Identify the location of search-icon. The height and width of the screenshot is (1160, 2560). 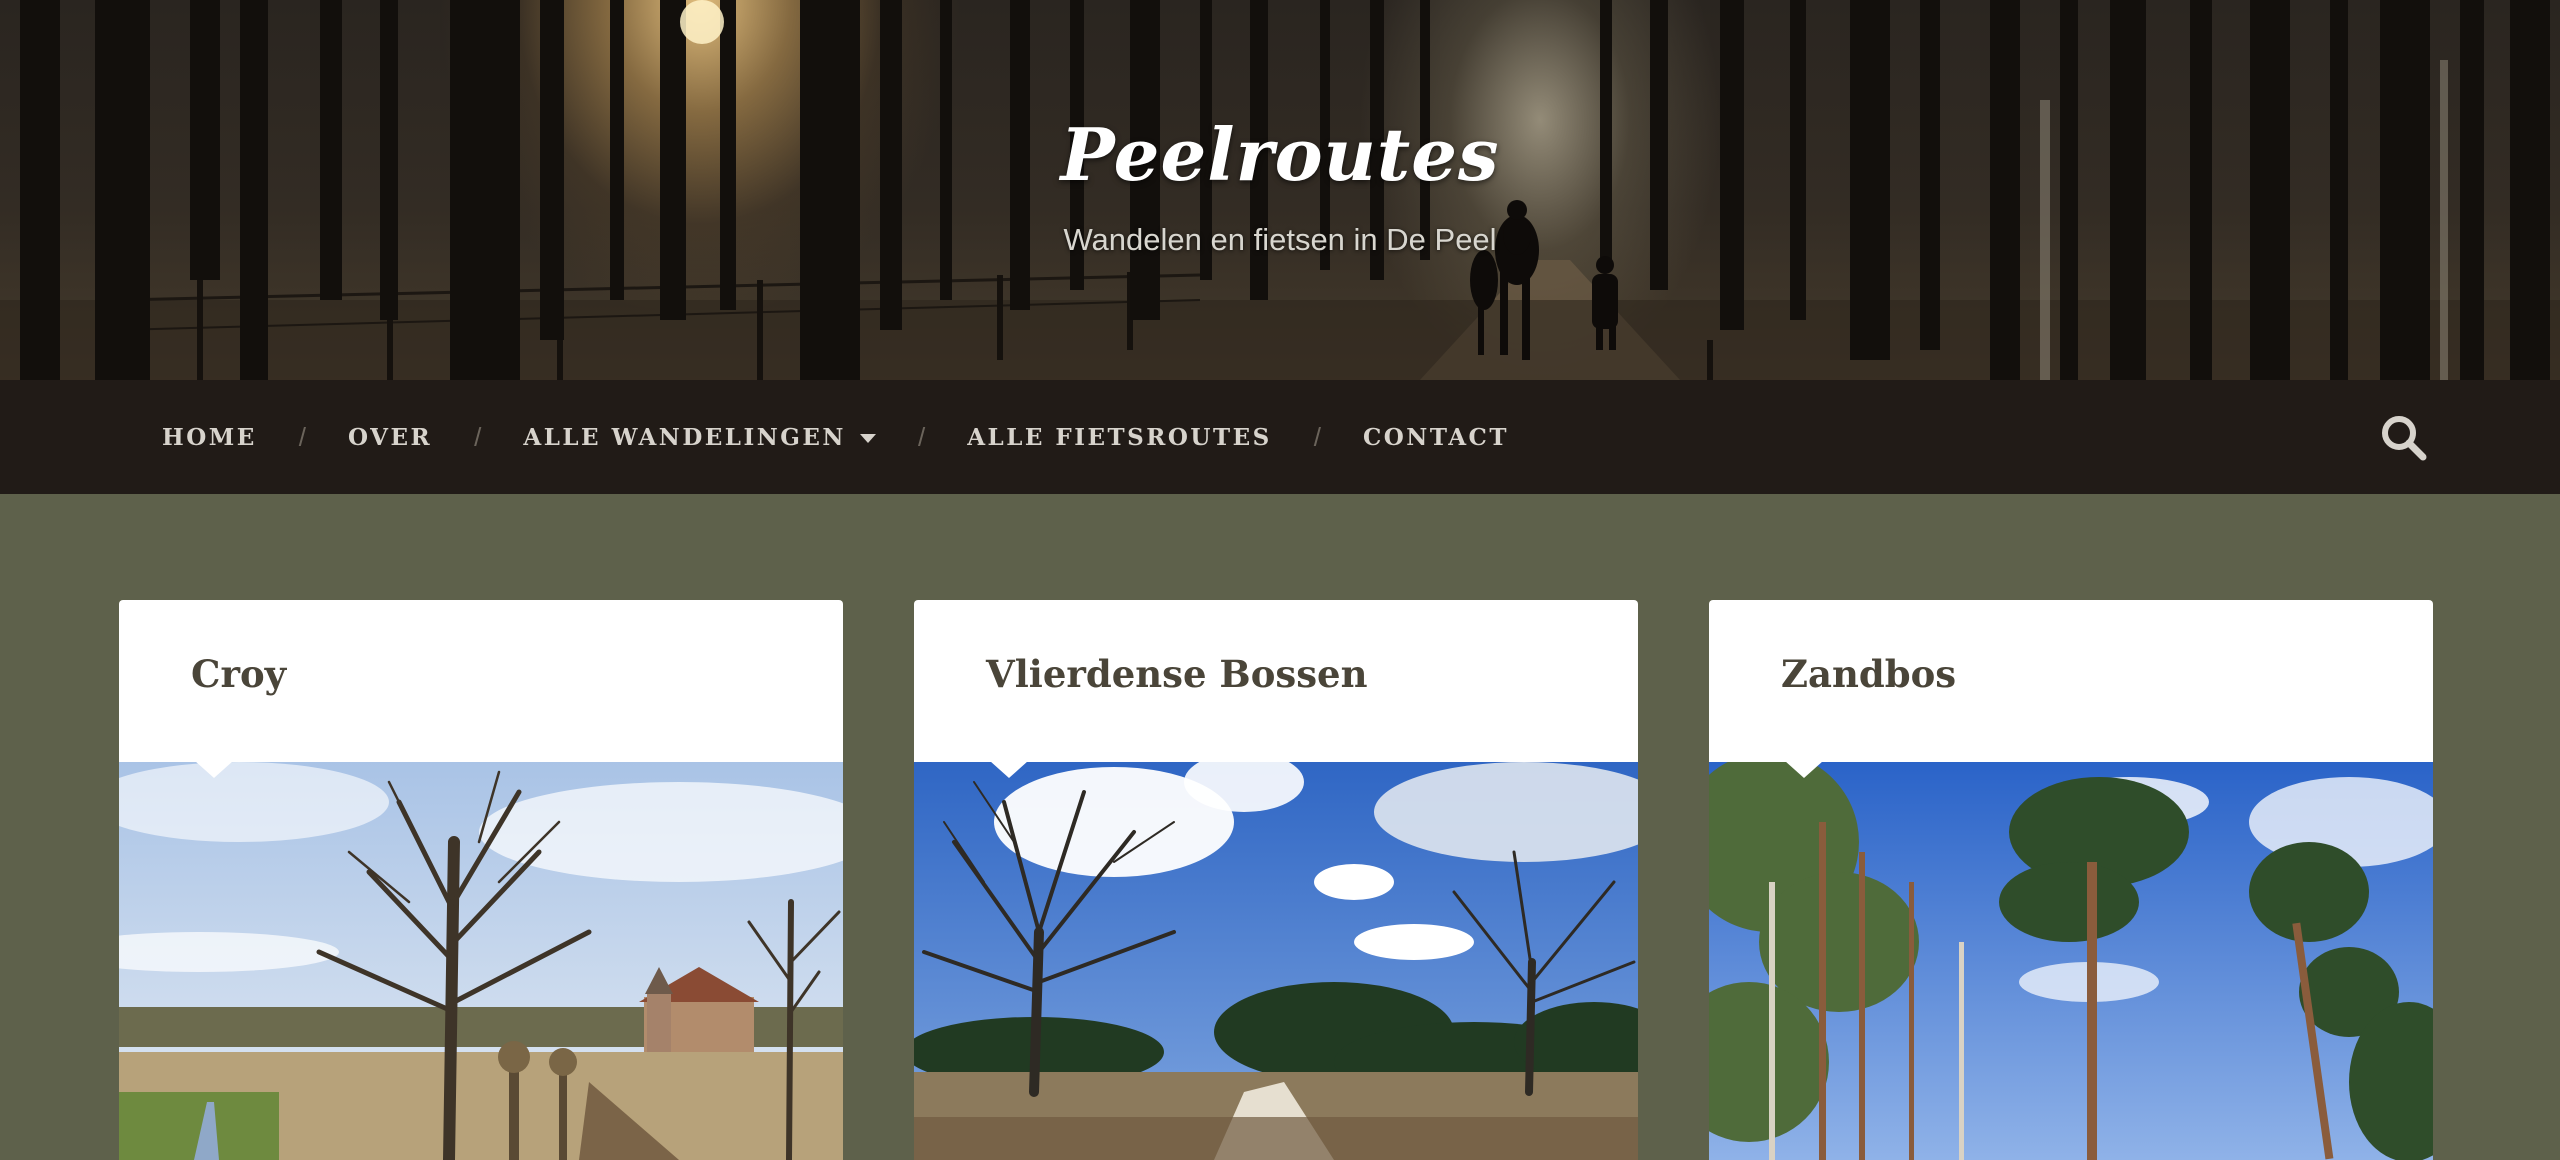
(2404, 438).